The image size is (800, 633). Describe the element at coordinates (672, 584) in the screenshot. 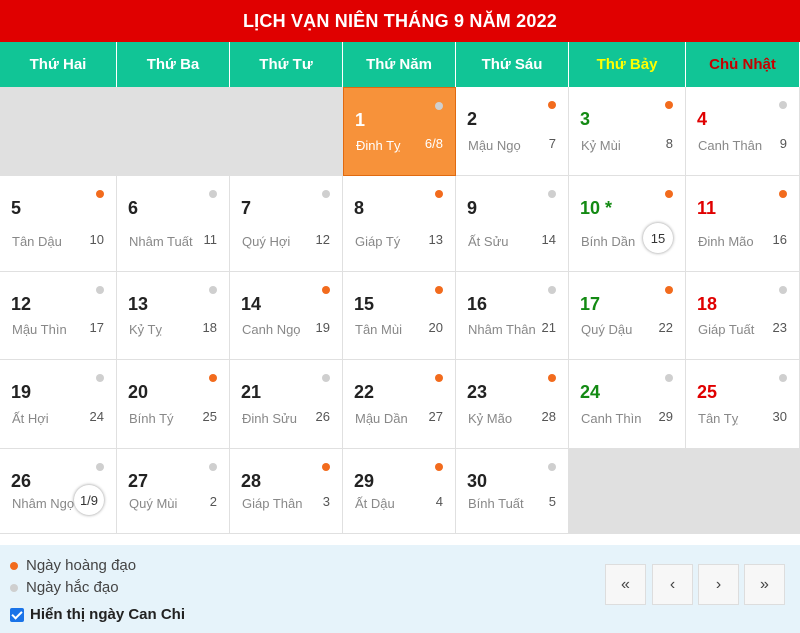

I see `prev-month-button: ‹` at that location.